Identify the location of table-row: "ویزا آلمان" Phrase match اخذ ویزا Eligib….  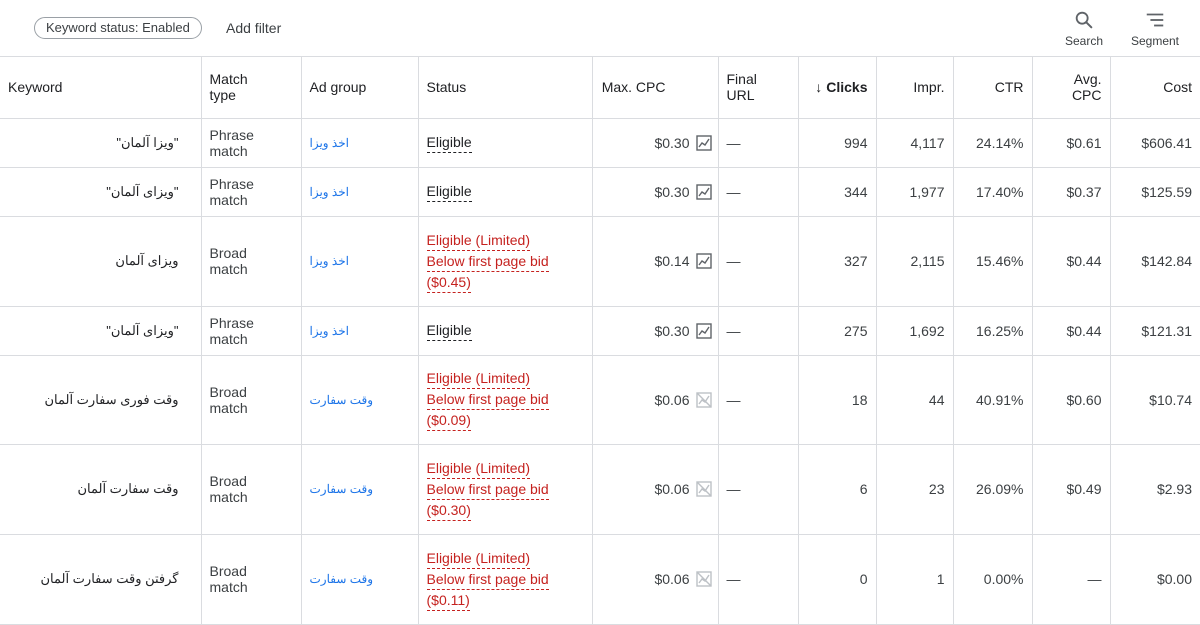
(600, 143).